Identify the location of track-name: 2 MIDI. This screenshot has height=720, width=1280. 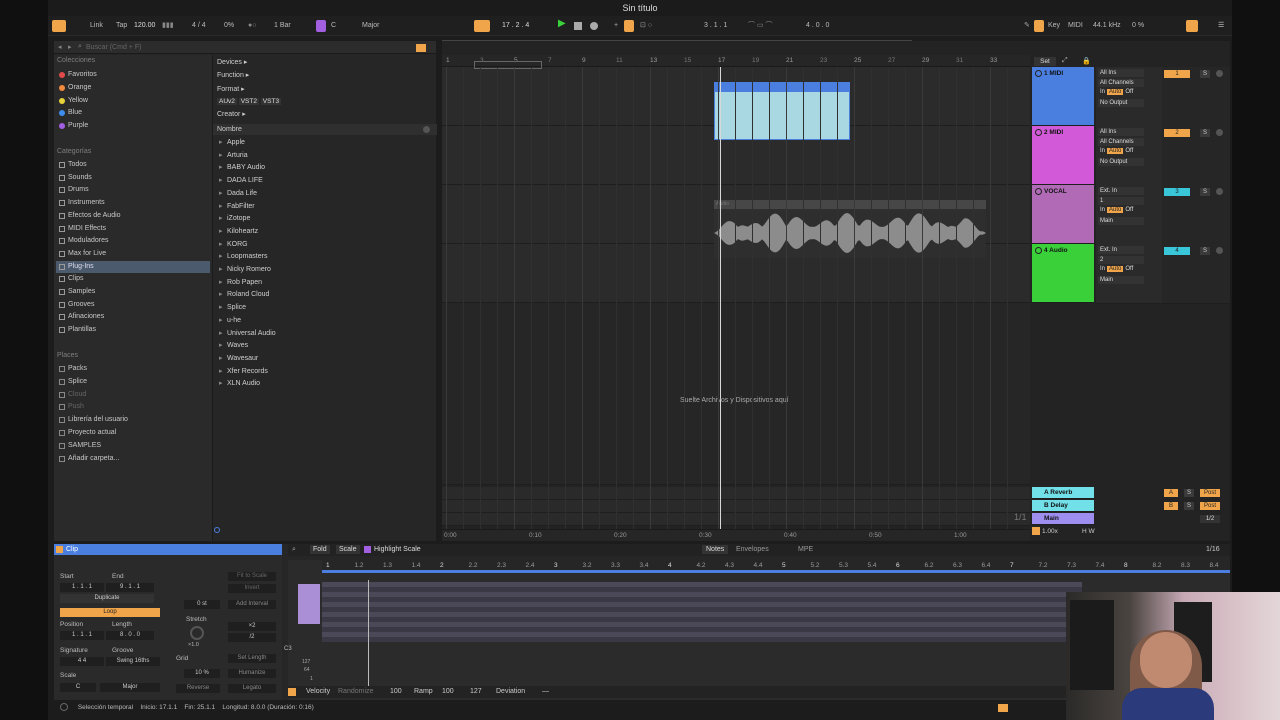
(1053, 132).